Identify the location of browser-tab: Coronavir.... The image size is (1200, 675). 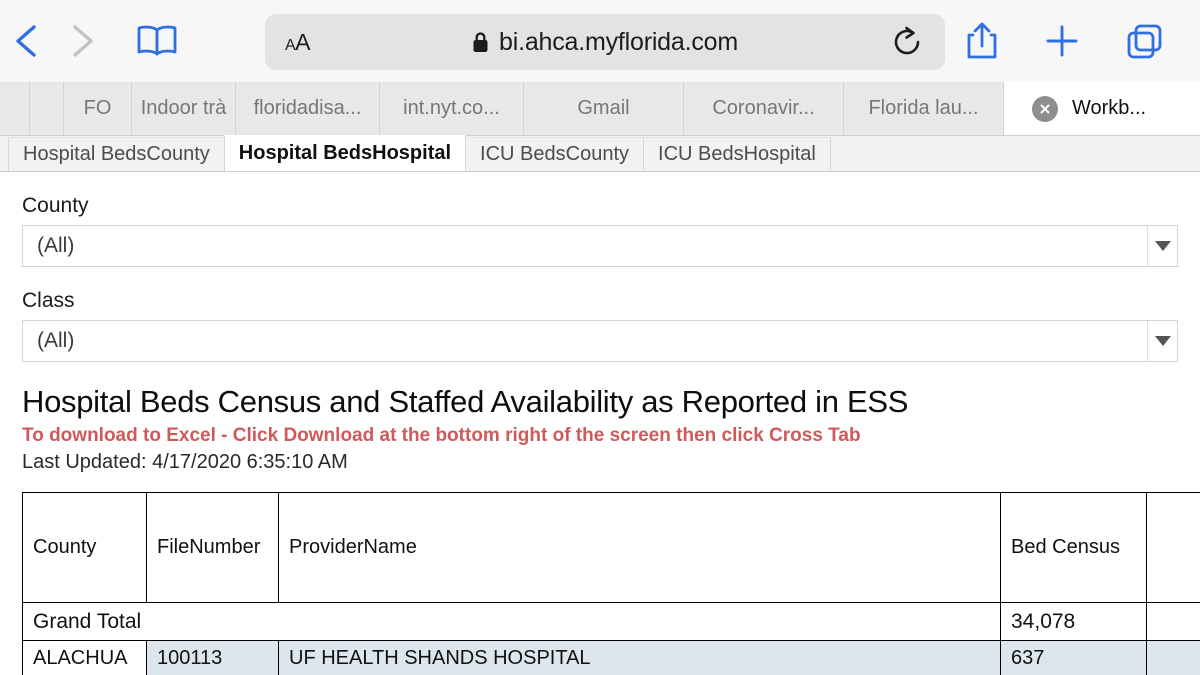
(764, 108).